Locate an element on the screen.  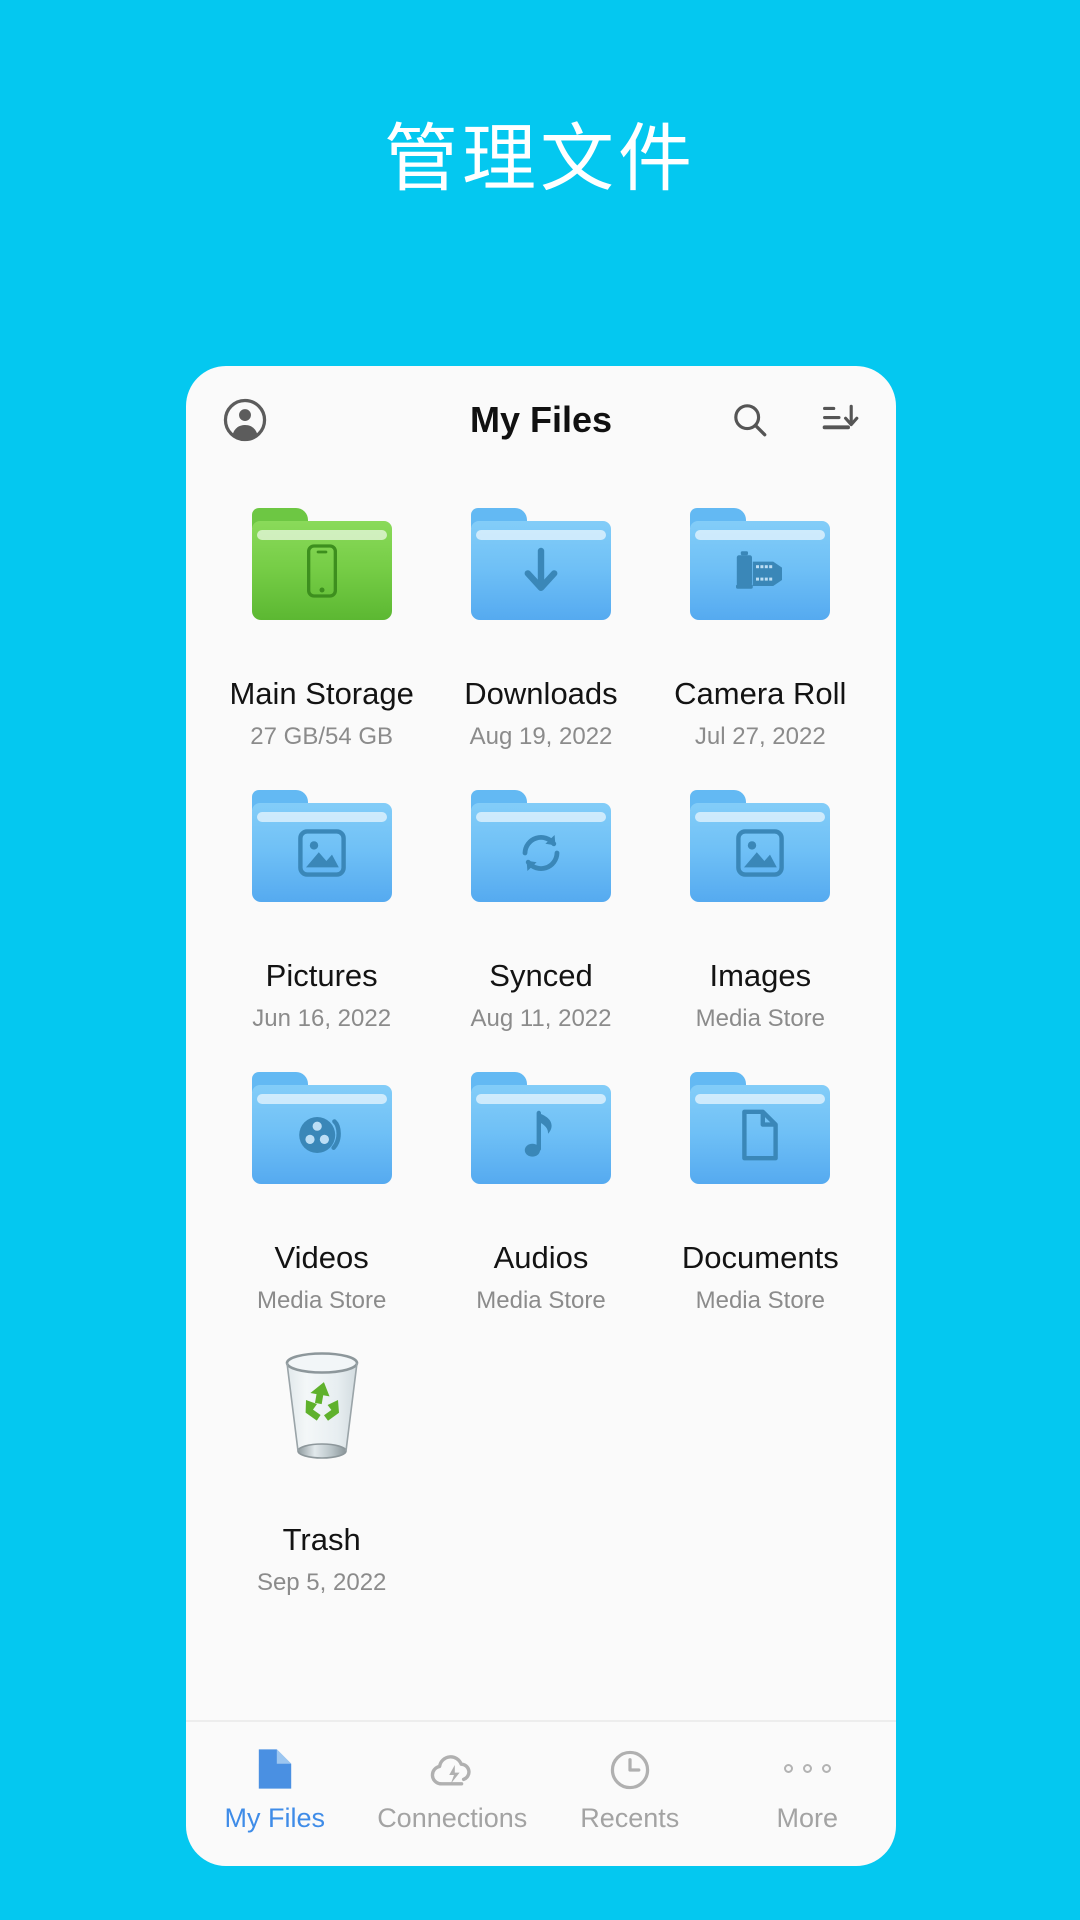
search-icon is located at coordinates (750, 420).